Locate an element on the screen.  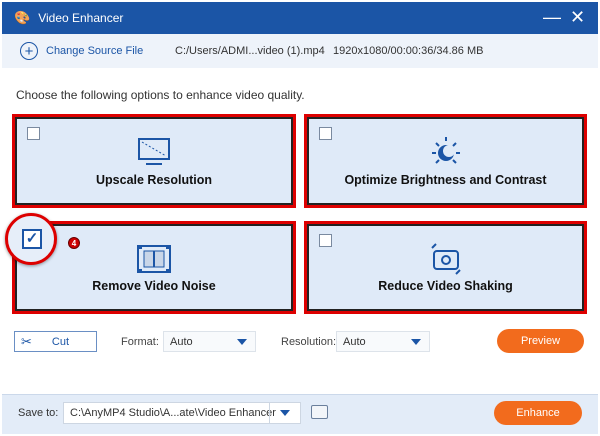
palette-icon: 🎨 is located at coordinates (22, 17).